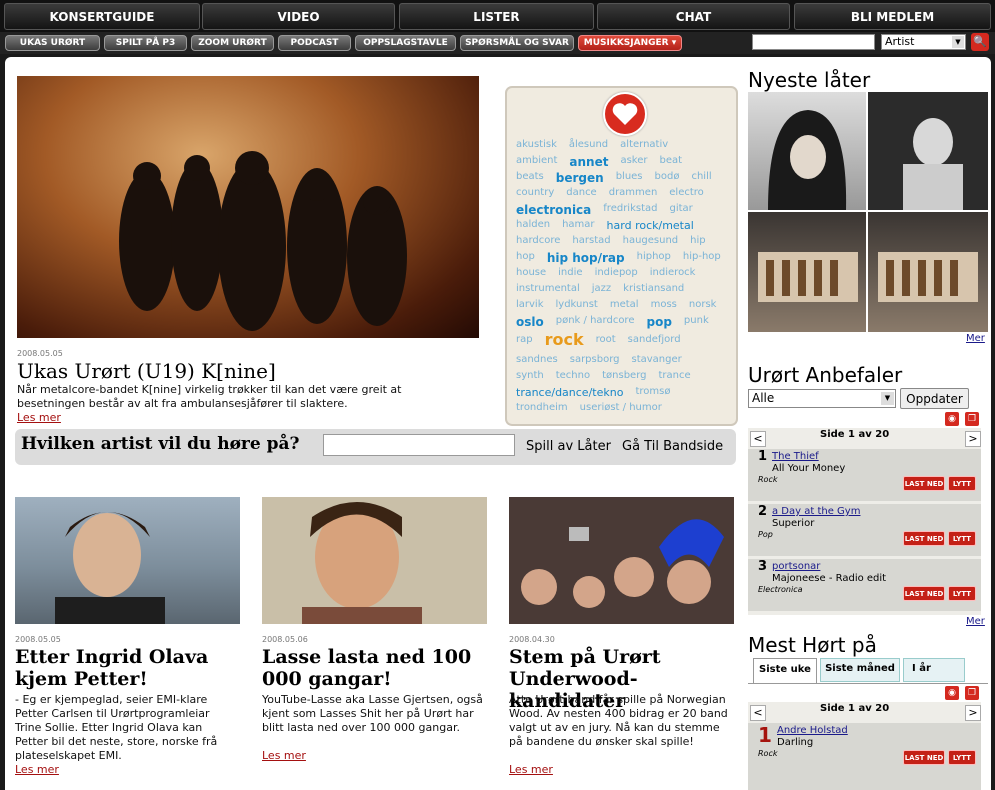 This screenshot has width=995, height=790. Describe the element at coordinates (624, 304) in the screenshot. I see `tag-metal: metal` at that location.